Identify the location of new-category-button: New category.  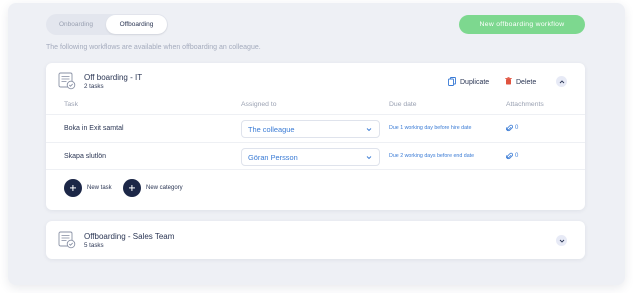
(153, 188).